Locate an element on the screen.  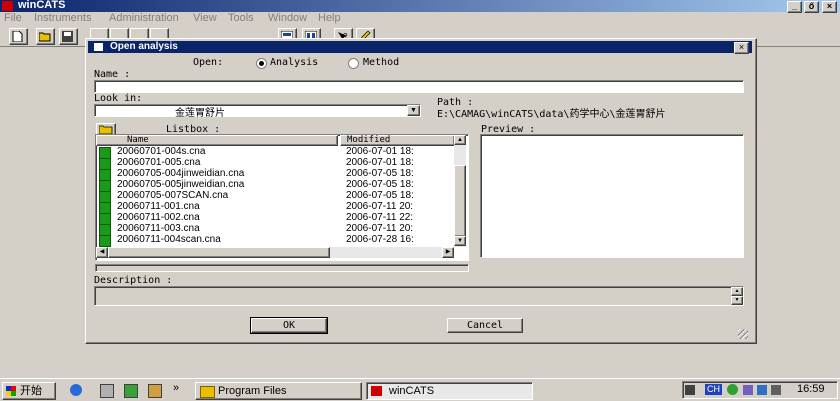
quicklaunch-chevron: » is located at coordinates (176, 388).